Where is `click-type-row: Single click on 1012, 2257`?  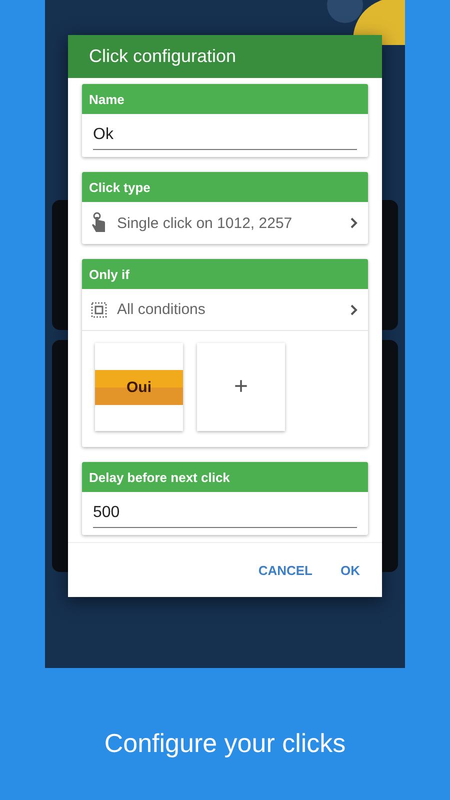
click-type-row: Single click on 1012, 2257 is located at coordinates (225, 223).